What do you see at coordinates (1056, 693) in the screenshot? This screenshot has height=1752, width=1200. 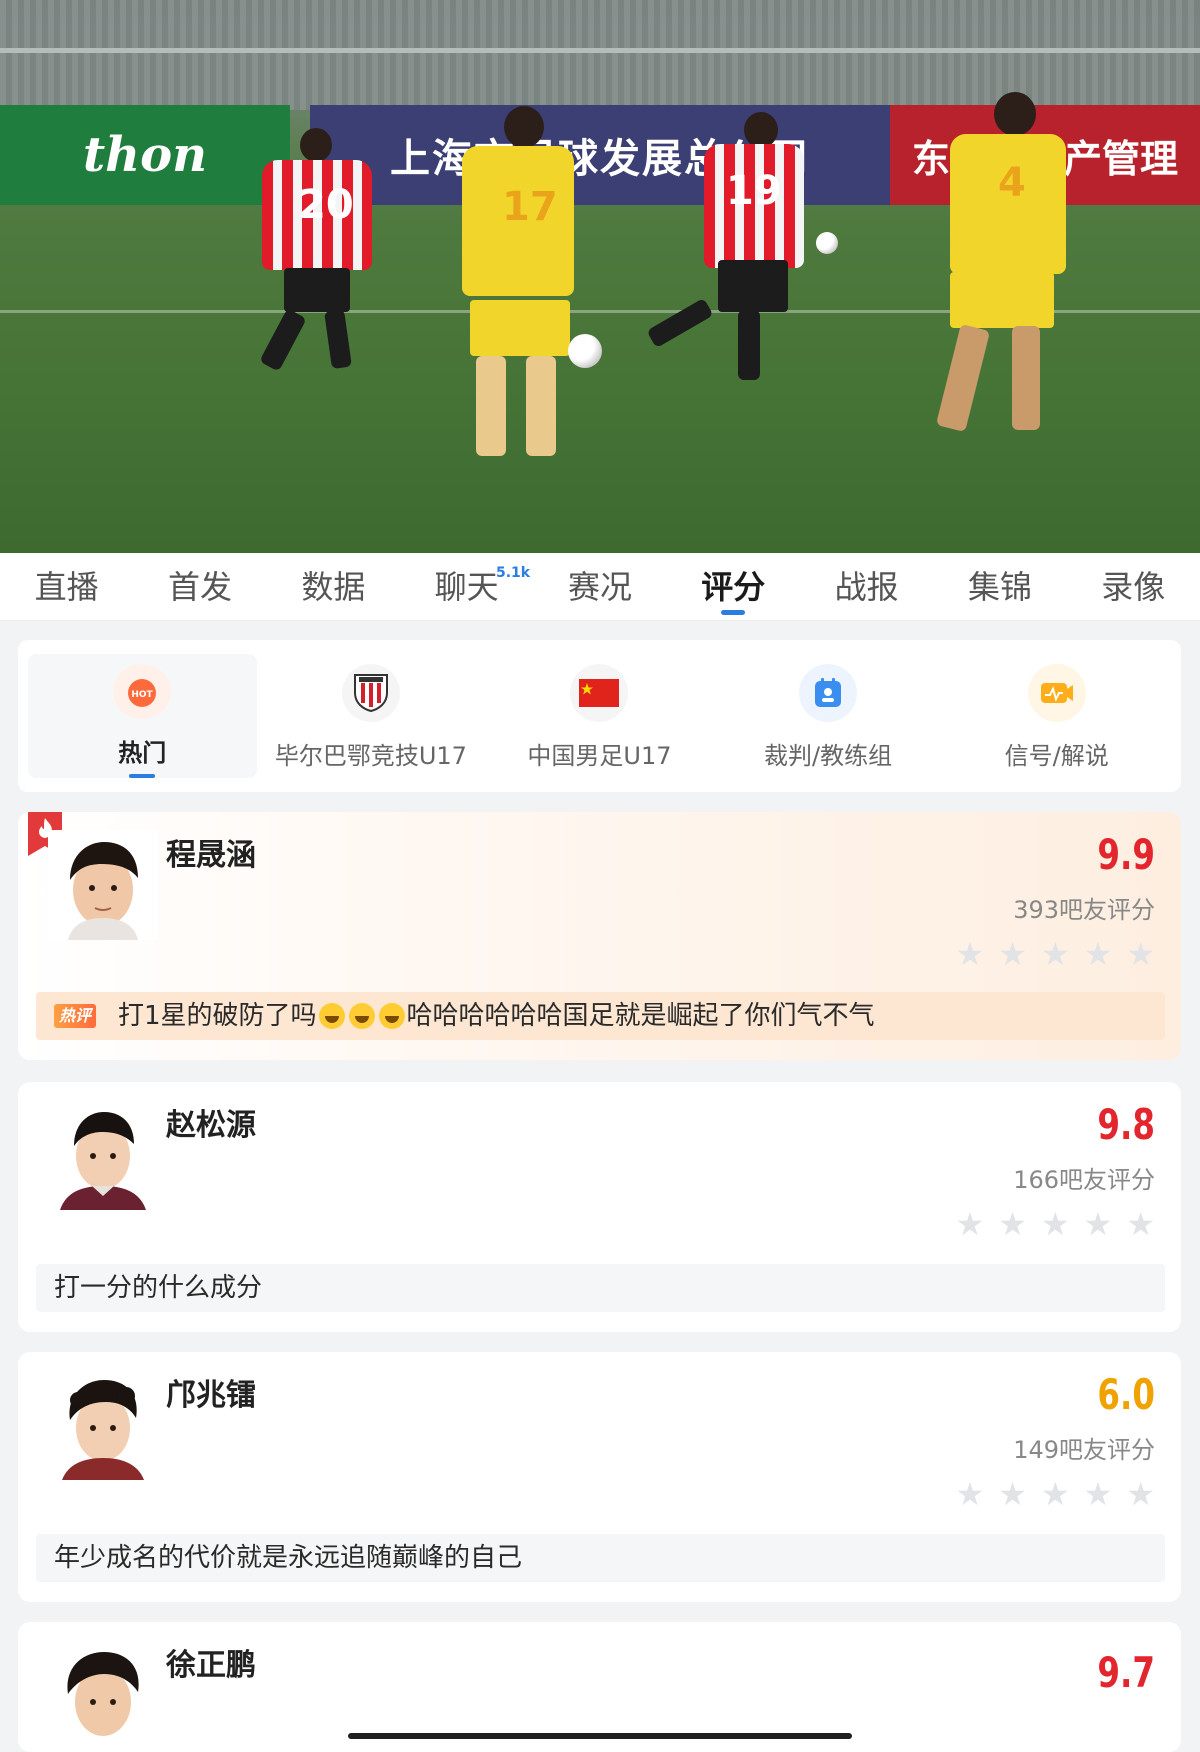 I see `broadcast-signal-icon` at bounding box center [1056, 693].